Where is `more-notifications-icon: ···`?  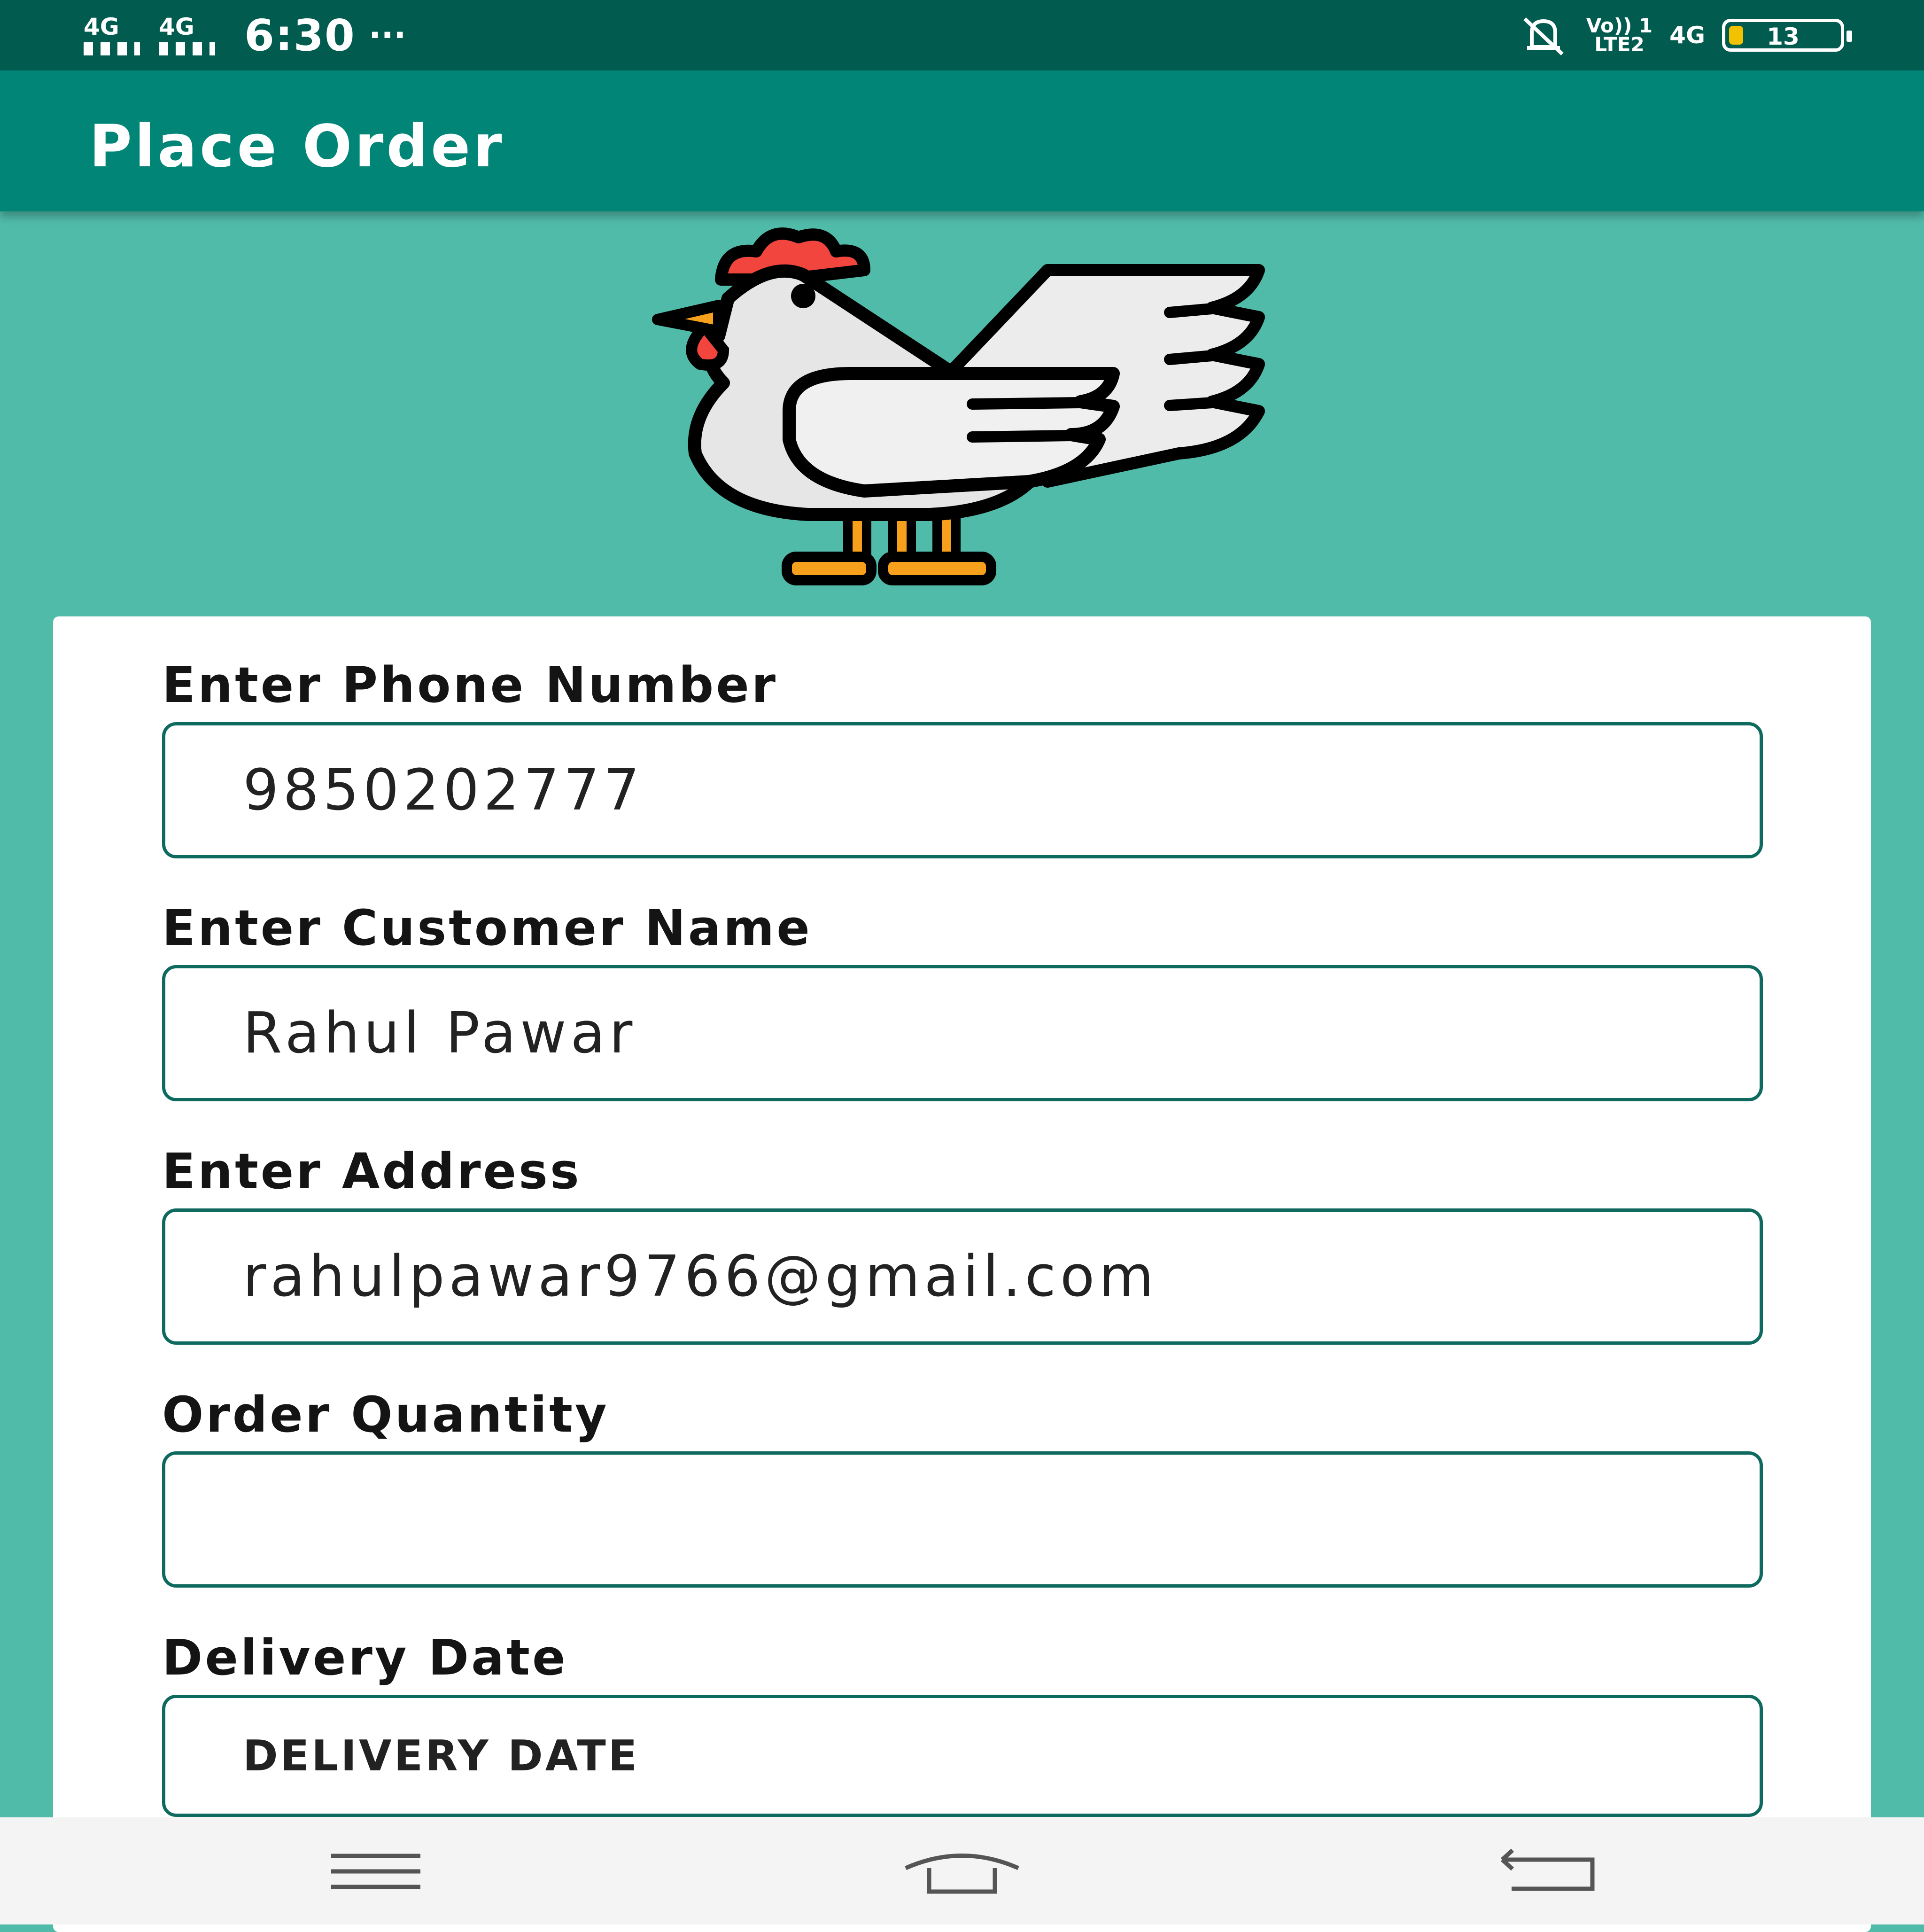 more-notifications-icon: ··· is located at coordinates (387, 35).